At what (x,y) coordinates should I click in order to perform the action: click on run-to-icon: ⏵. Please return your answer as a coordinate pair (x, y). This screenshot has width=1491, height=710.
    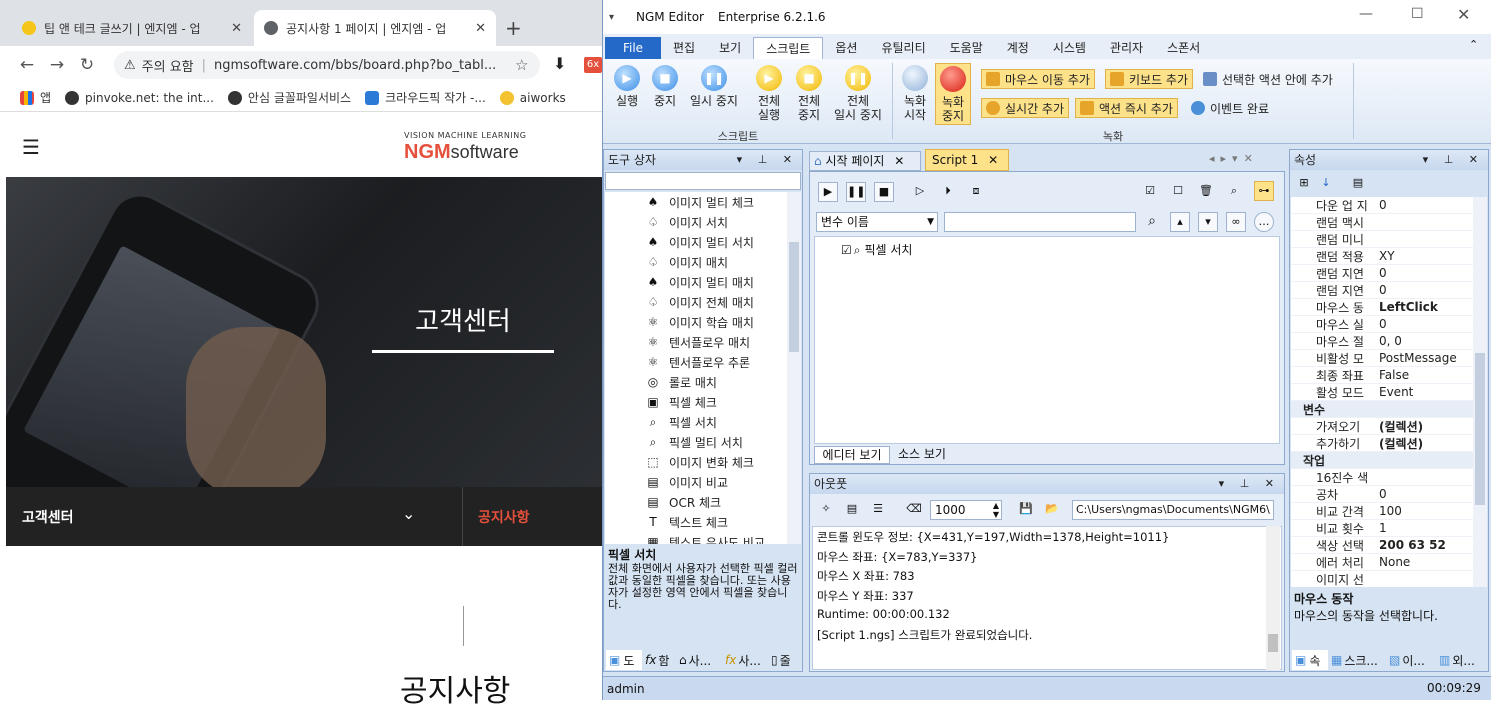
    Looking at the image, I should click on (948, 192).